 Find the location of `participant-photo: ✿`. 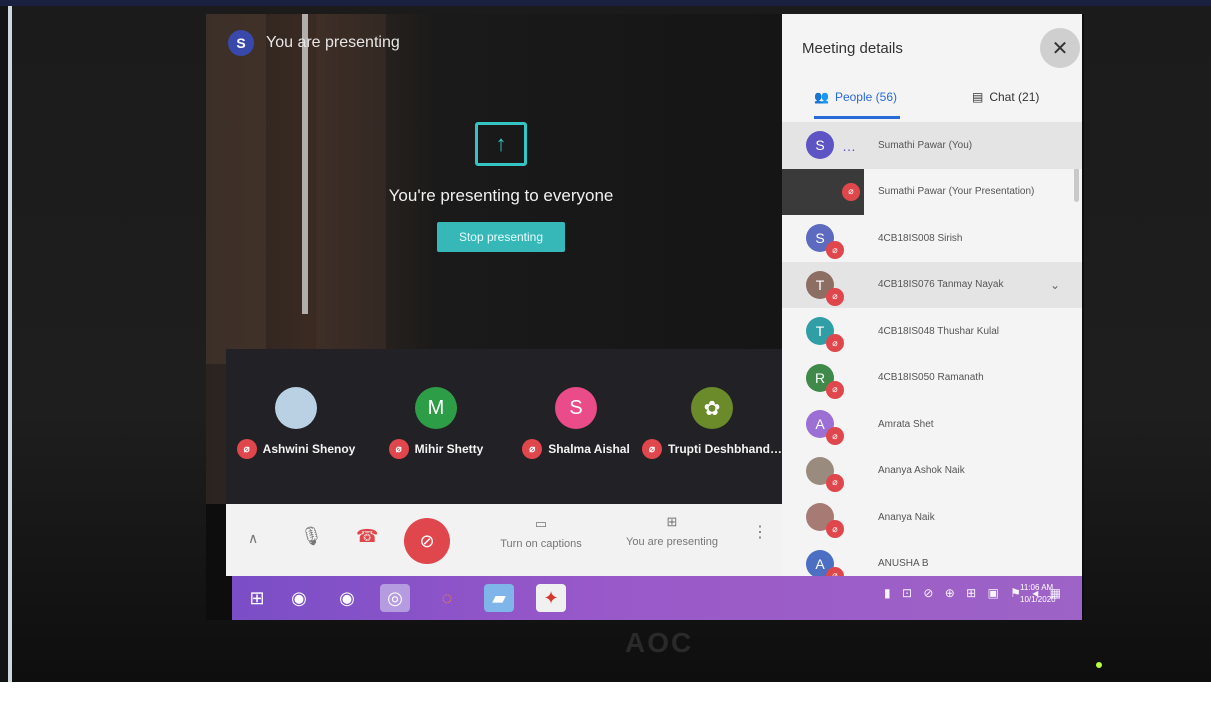

participant-photo: ✿ is located at coordinates (712, 408).